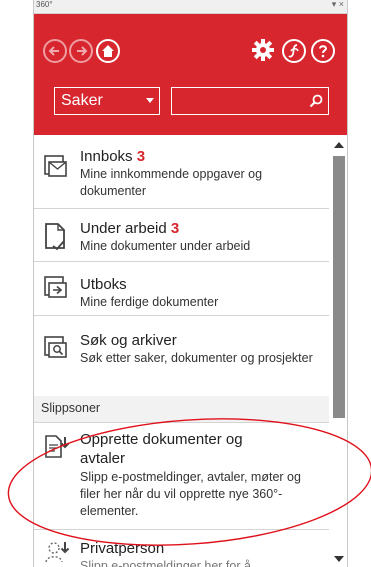 This screenshot has width=371, height=567. I want to click on item-description: Mine innkommende oppgaver og dokumenter, so click(171, 182).